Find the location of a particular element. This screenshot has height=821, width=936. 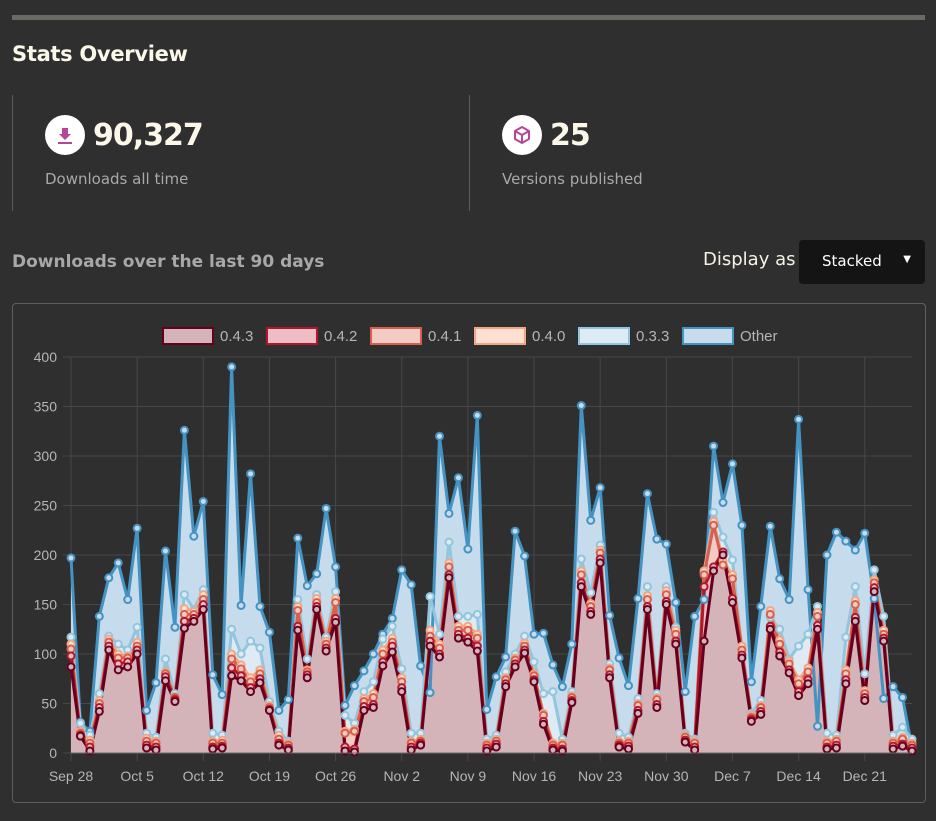

x-tick-label: Oct 12 is located at coordinates (203, 776).